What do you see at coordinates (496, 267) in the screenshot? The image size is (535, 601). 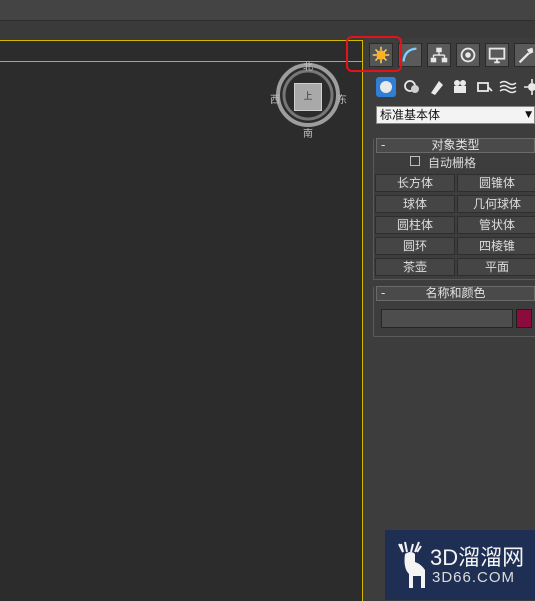 I see `object-type-button: 平面` at bounding box center [496, 267].